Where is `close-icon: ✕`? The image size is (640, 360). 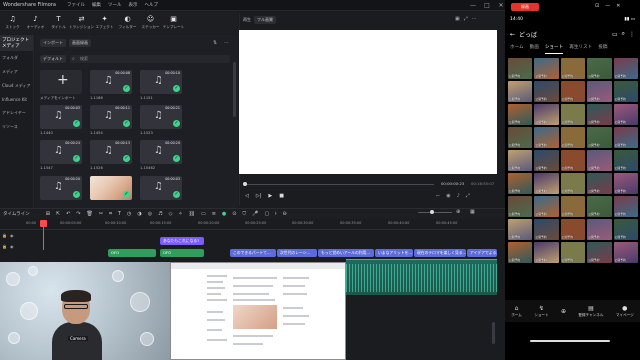 close-icon: ✕ is located at coordinates (501, 5).